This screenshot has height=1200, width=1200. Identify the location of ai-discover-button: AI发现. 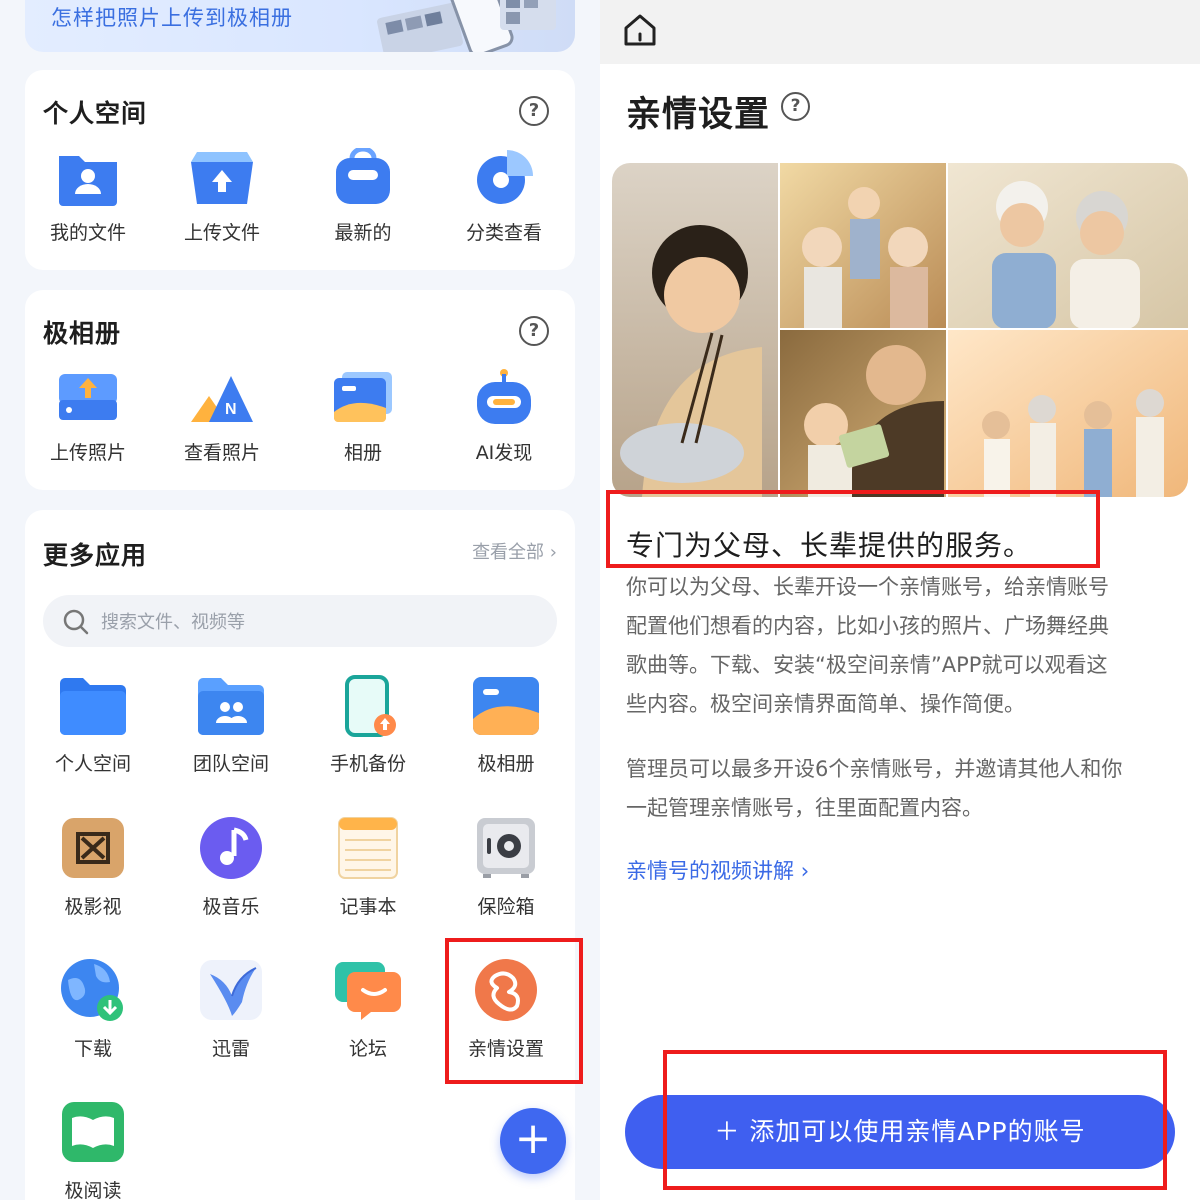
(504, 416).